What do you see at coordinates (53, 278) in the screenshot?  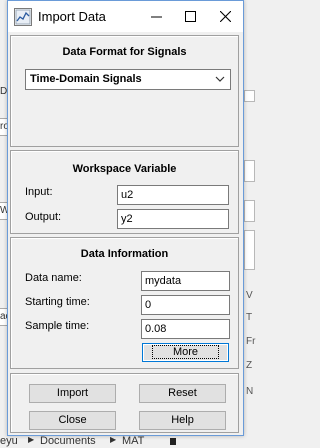 I see `data-name-label: Data name:` at bounding box center [53, 278].